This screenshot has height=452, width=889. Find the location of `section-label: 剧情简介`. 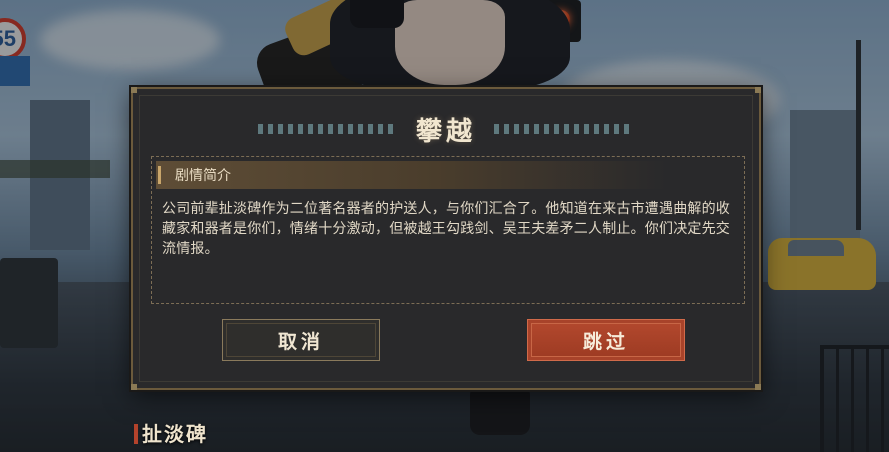

section-label: 剧情简介 is located at coordinates (203, 176).